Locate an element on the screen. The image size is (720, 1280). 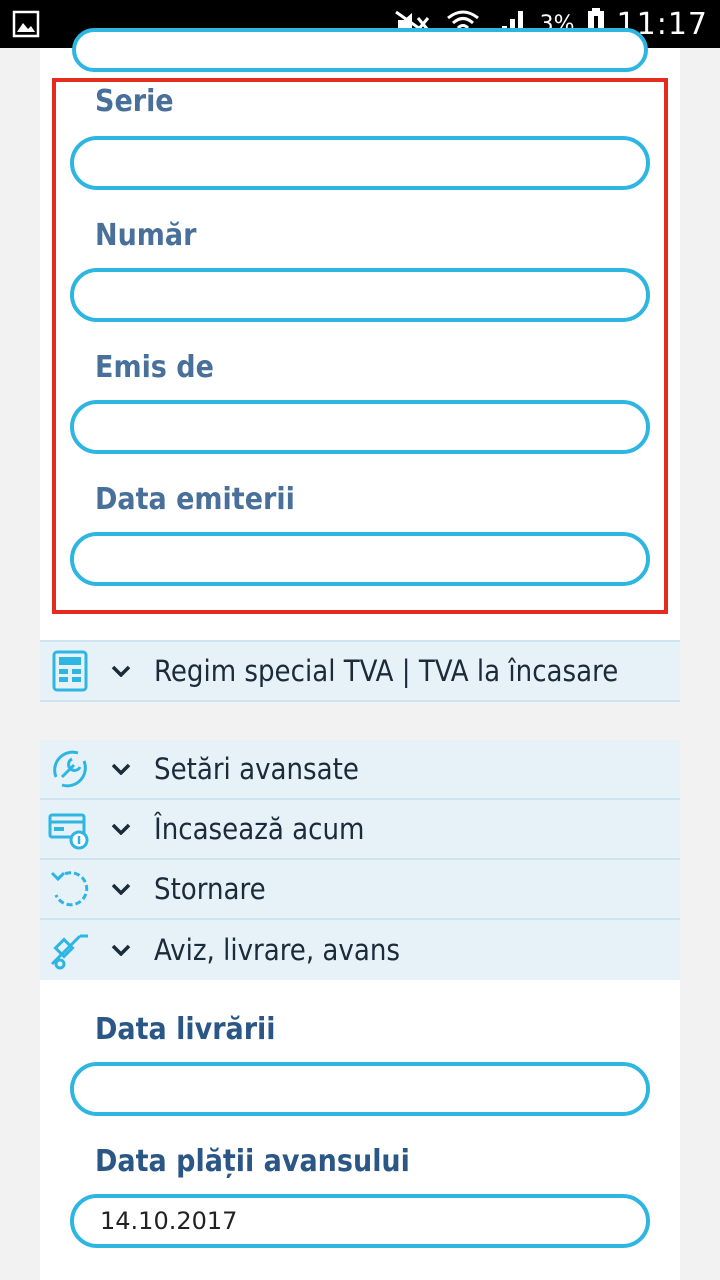
section-label: Regim special TVA | TVA la încasare is located at coordinates (386, 671).